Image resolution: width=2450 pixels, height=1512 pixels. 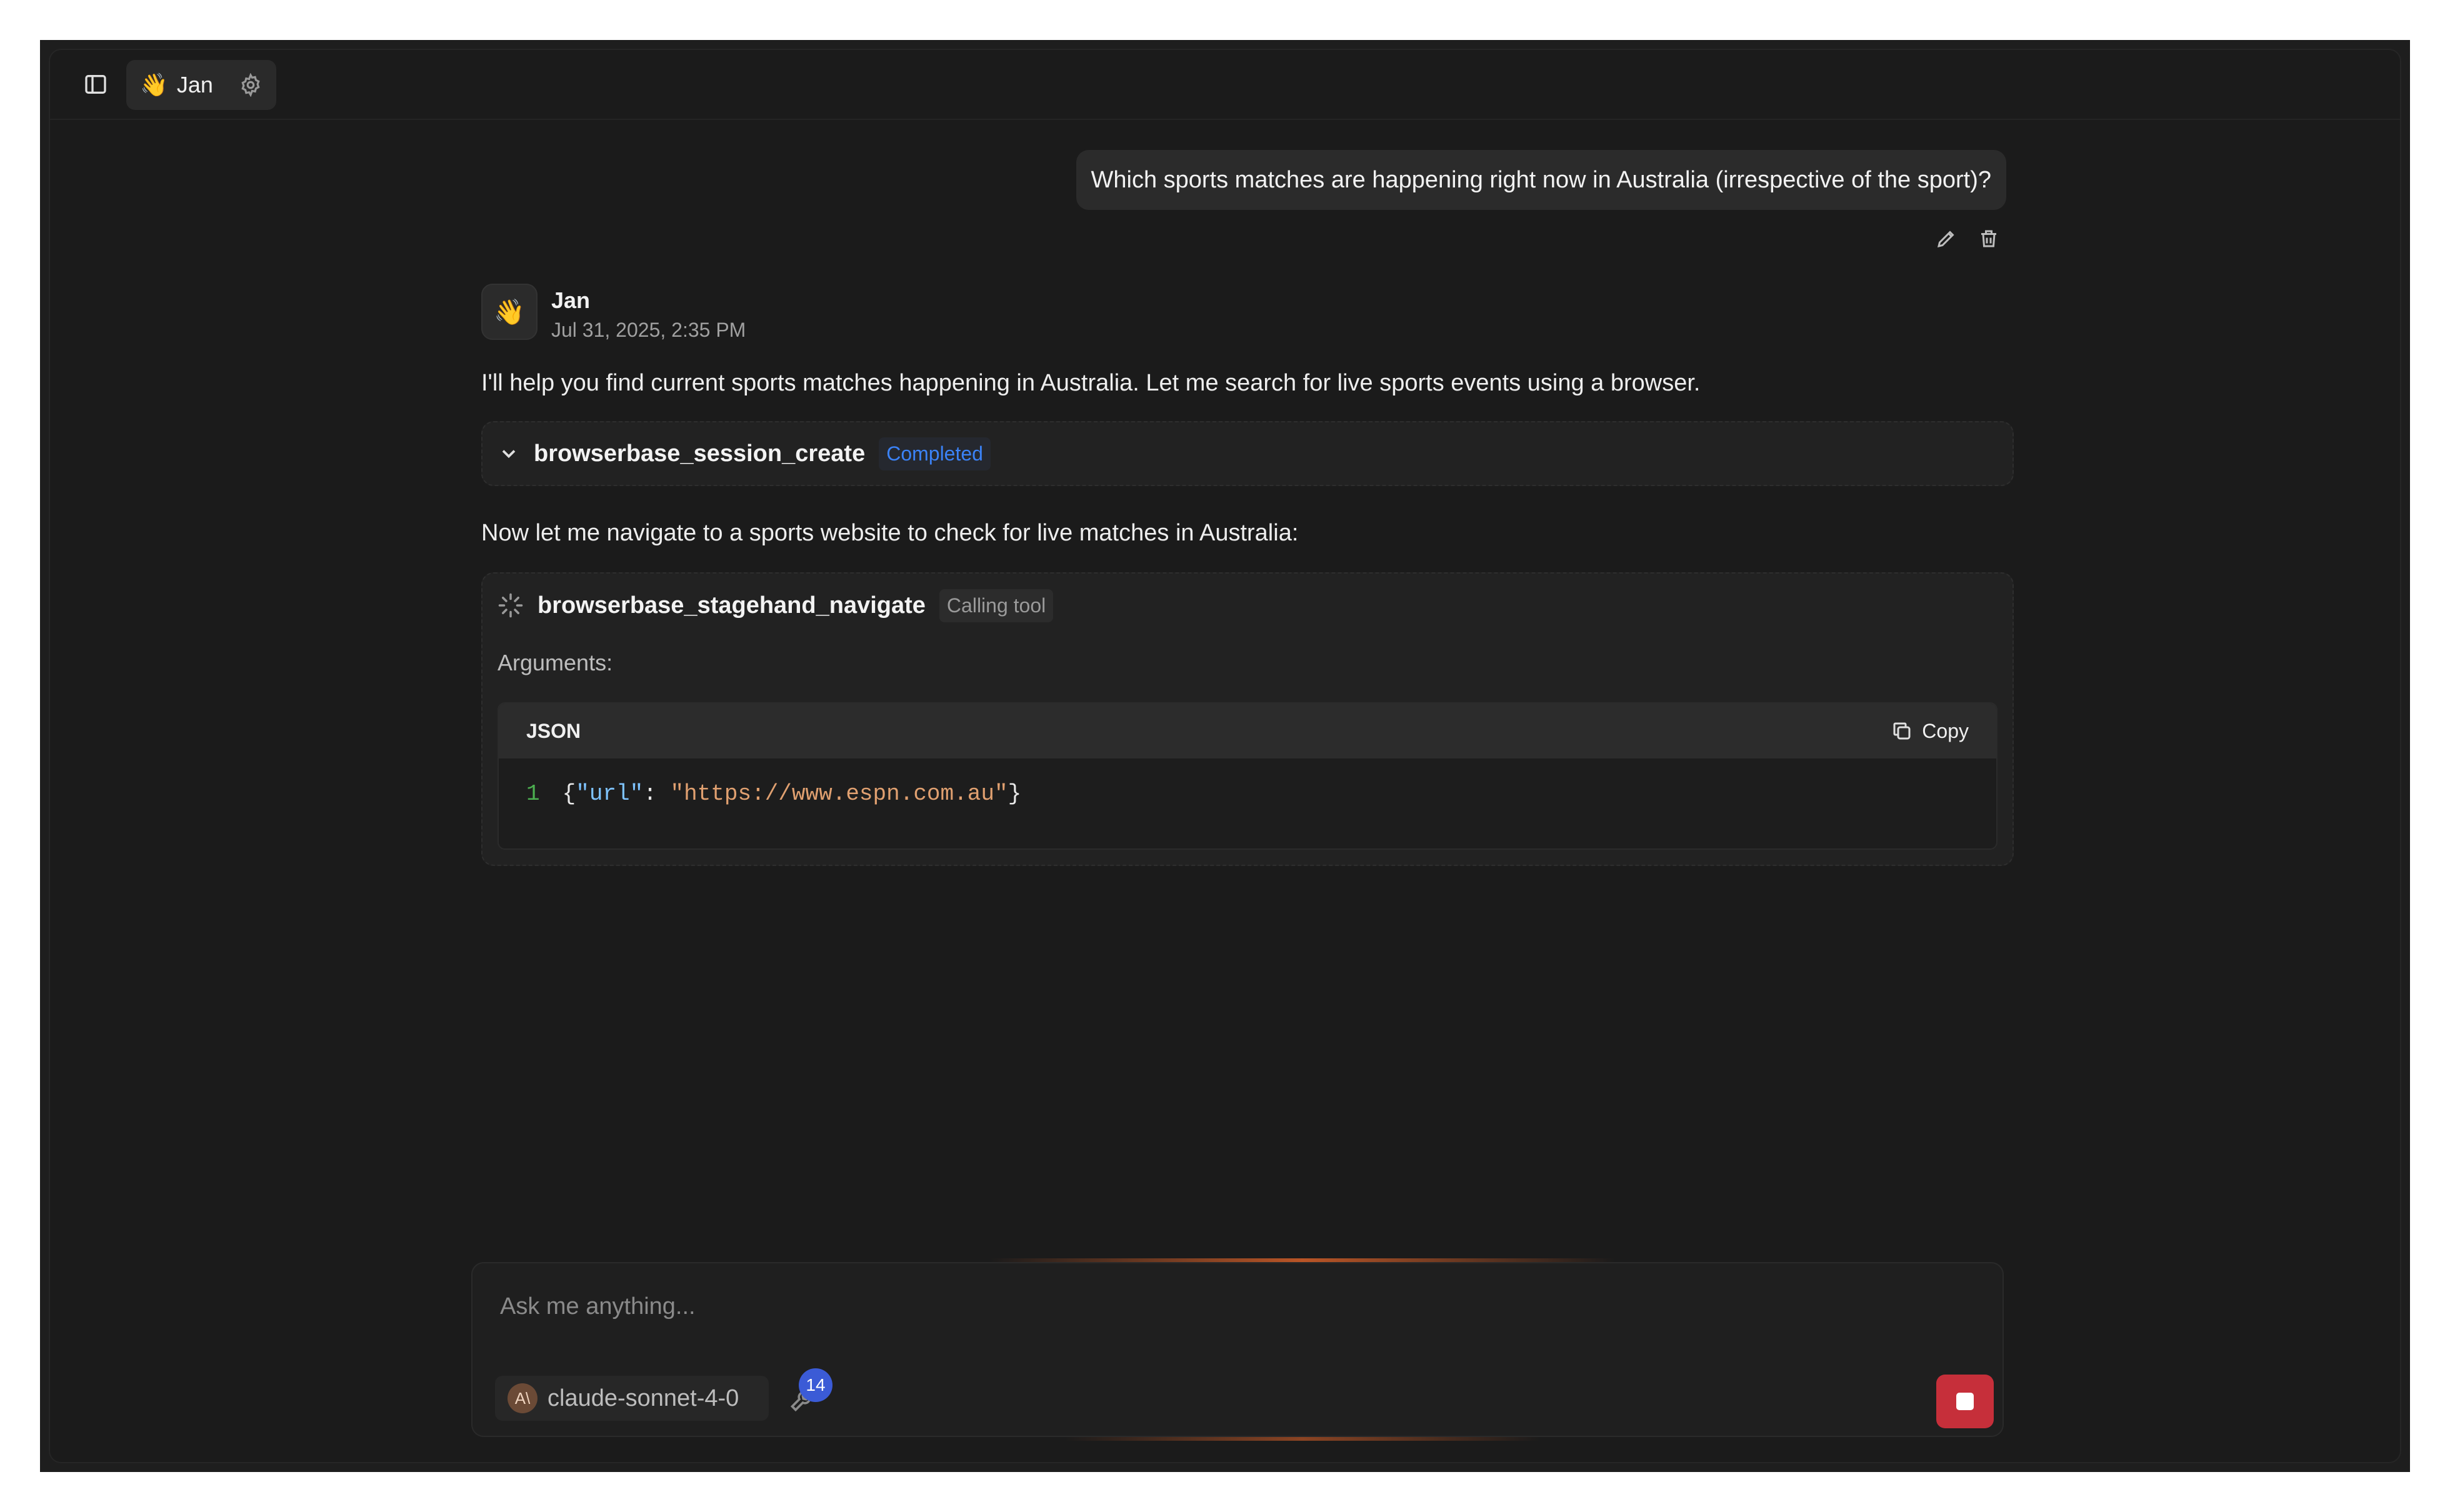 What do you see at coordinates (1945, 730) in the screenshot?
I see `copy-label: Copy` at bounding box center [1945, 730].